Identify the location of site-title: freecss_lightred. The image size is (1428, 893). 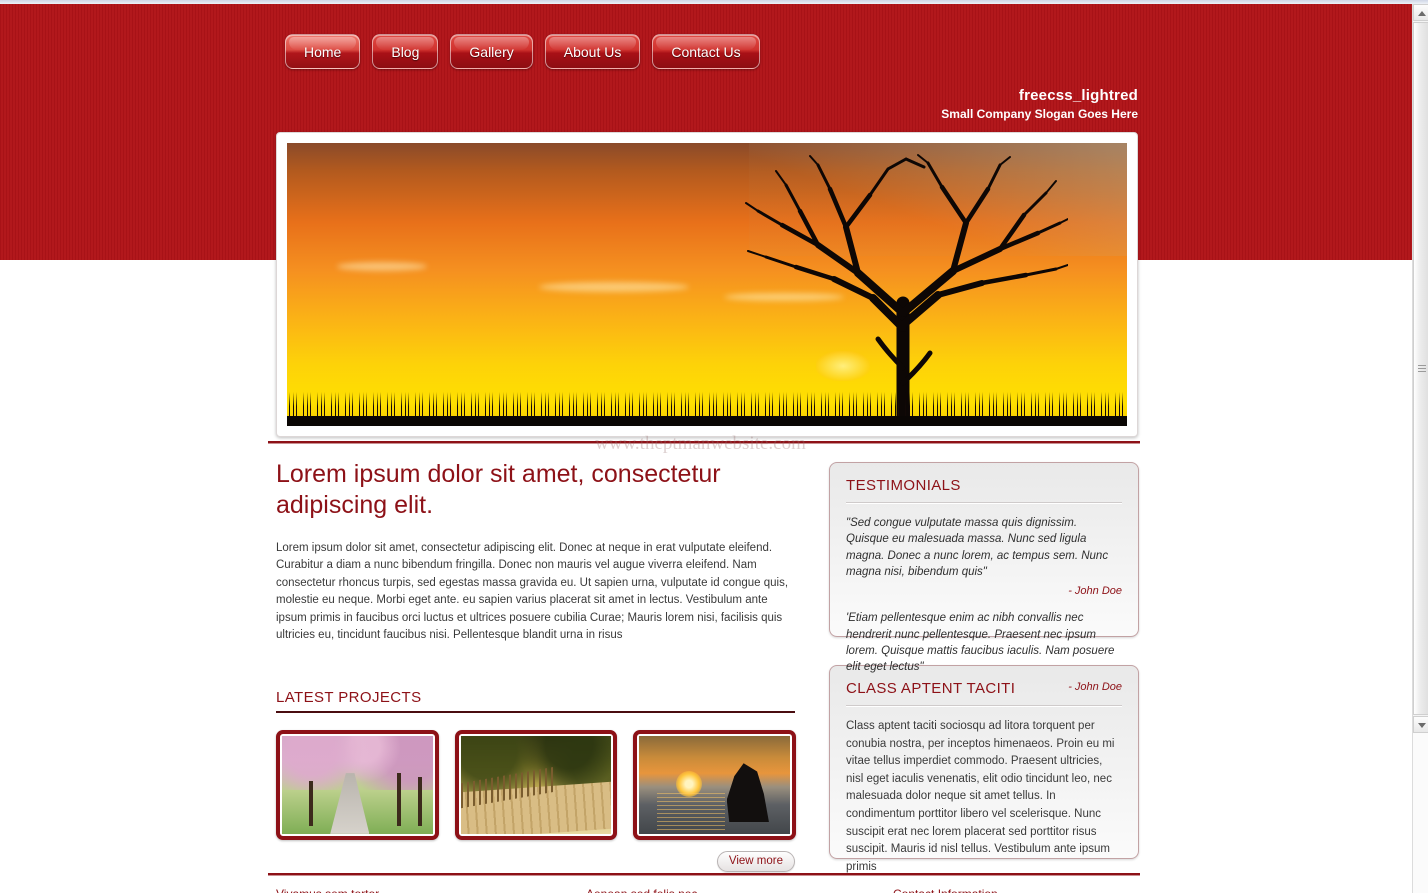
(1078, 95).